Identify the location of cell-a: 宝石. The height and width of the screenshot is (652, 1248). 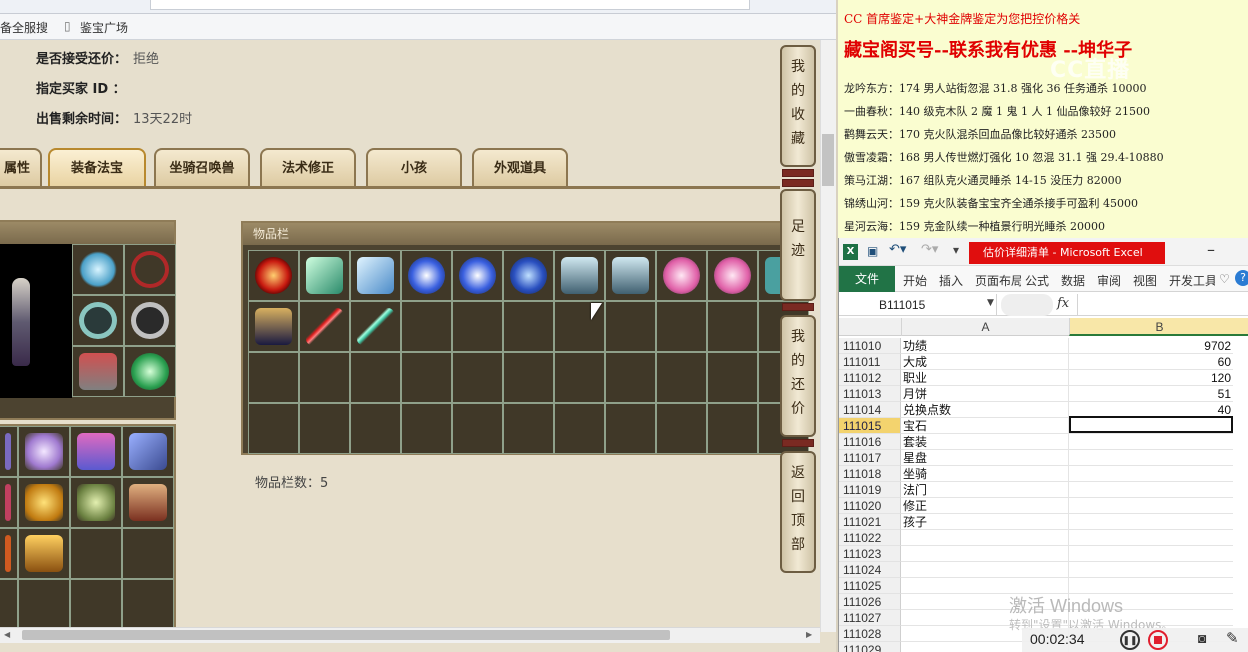
(985, 426).